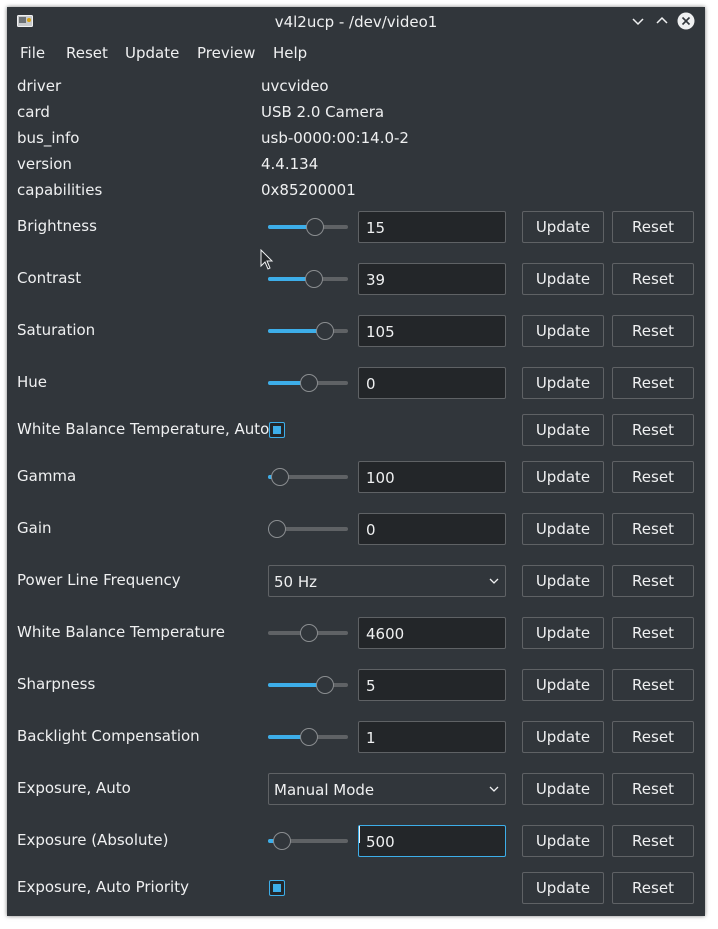 The width and height of the screenshot is (718, 929). What do you see at coordinates (662, 21) in the screenshot?
I see `maximize-icon` at bounding box center [662, 21].